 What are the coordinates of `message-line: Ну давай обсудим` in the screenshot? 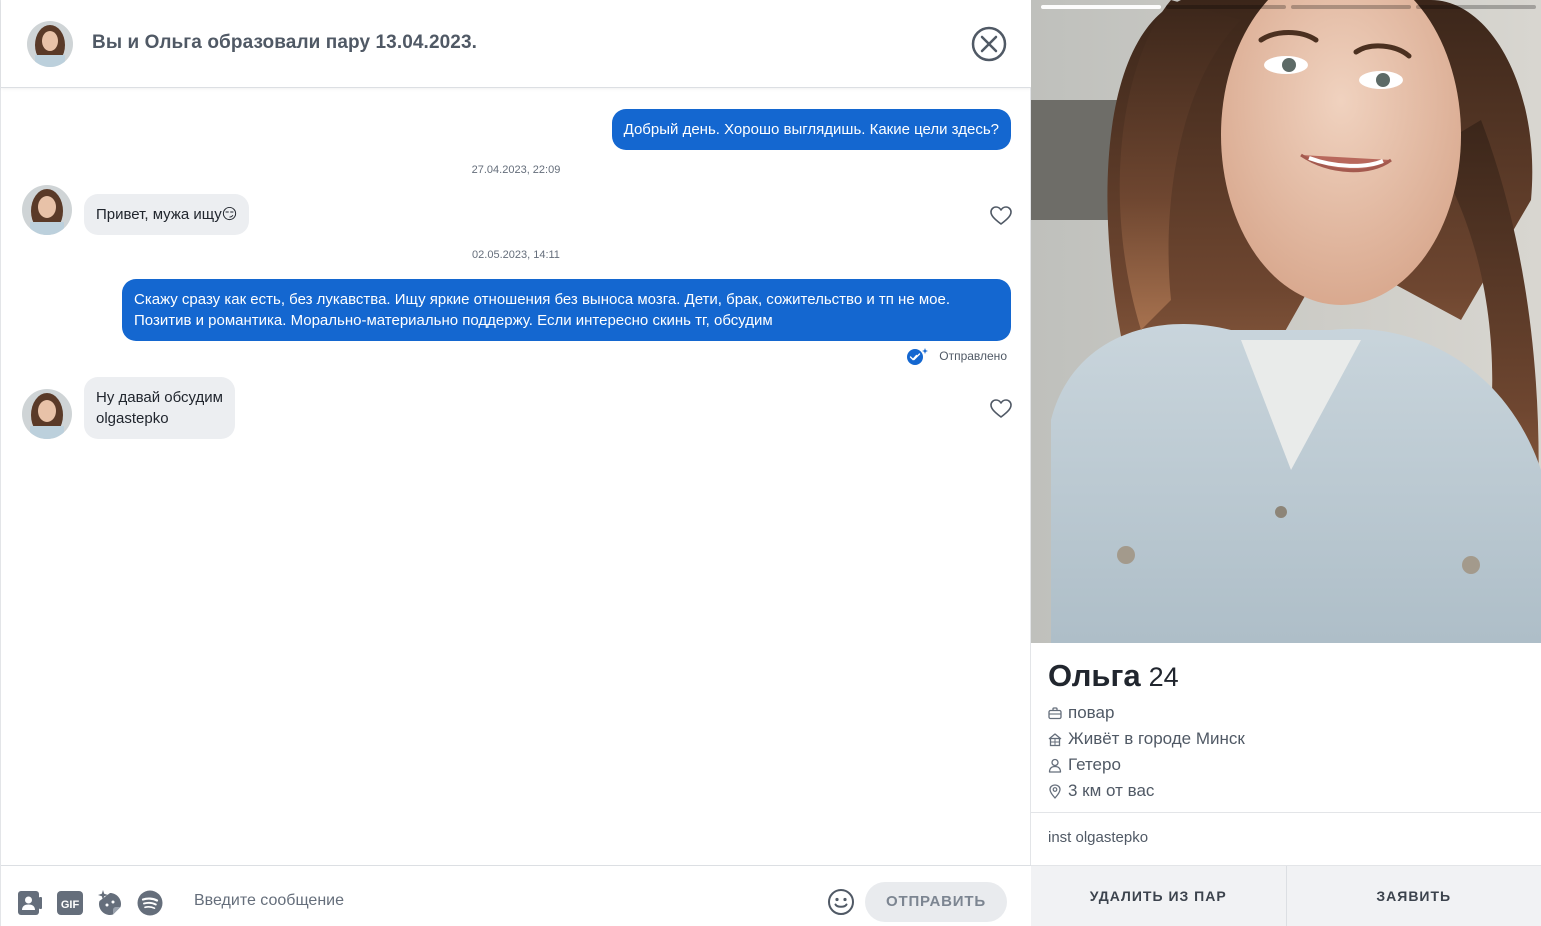 It's located at (159, 397).